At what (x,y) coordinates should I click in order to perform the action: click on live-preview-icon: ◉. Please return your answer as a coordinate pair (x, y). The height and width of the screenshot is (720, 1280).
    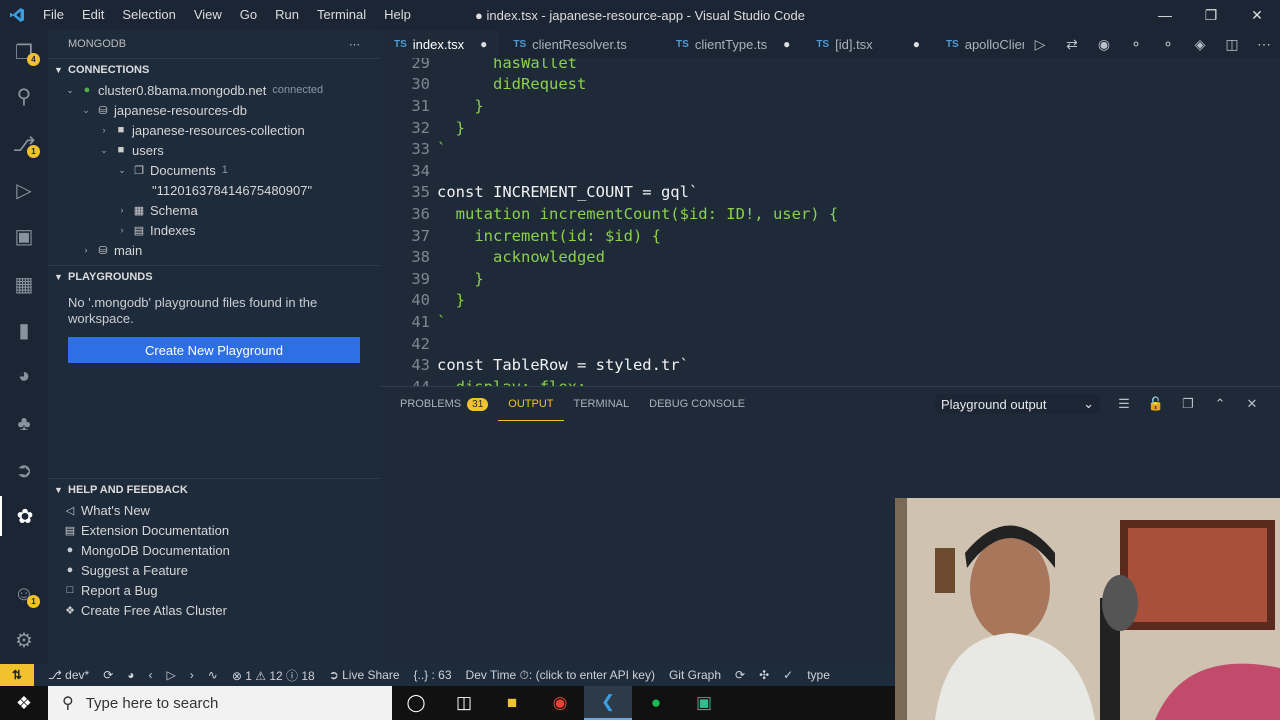
    Looking at the image, I should click on (1104, 44).